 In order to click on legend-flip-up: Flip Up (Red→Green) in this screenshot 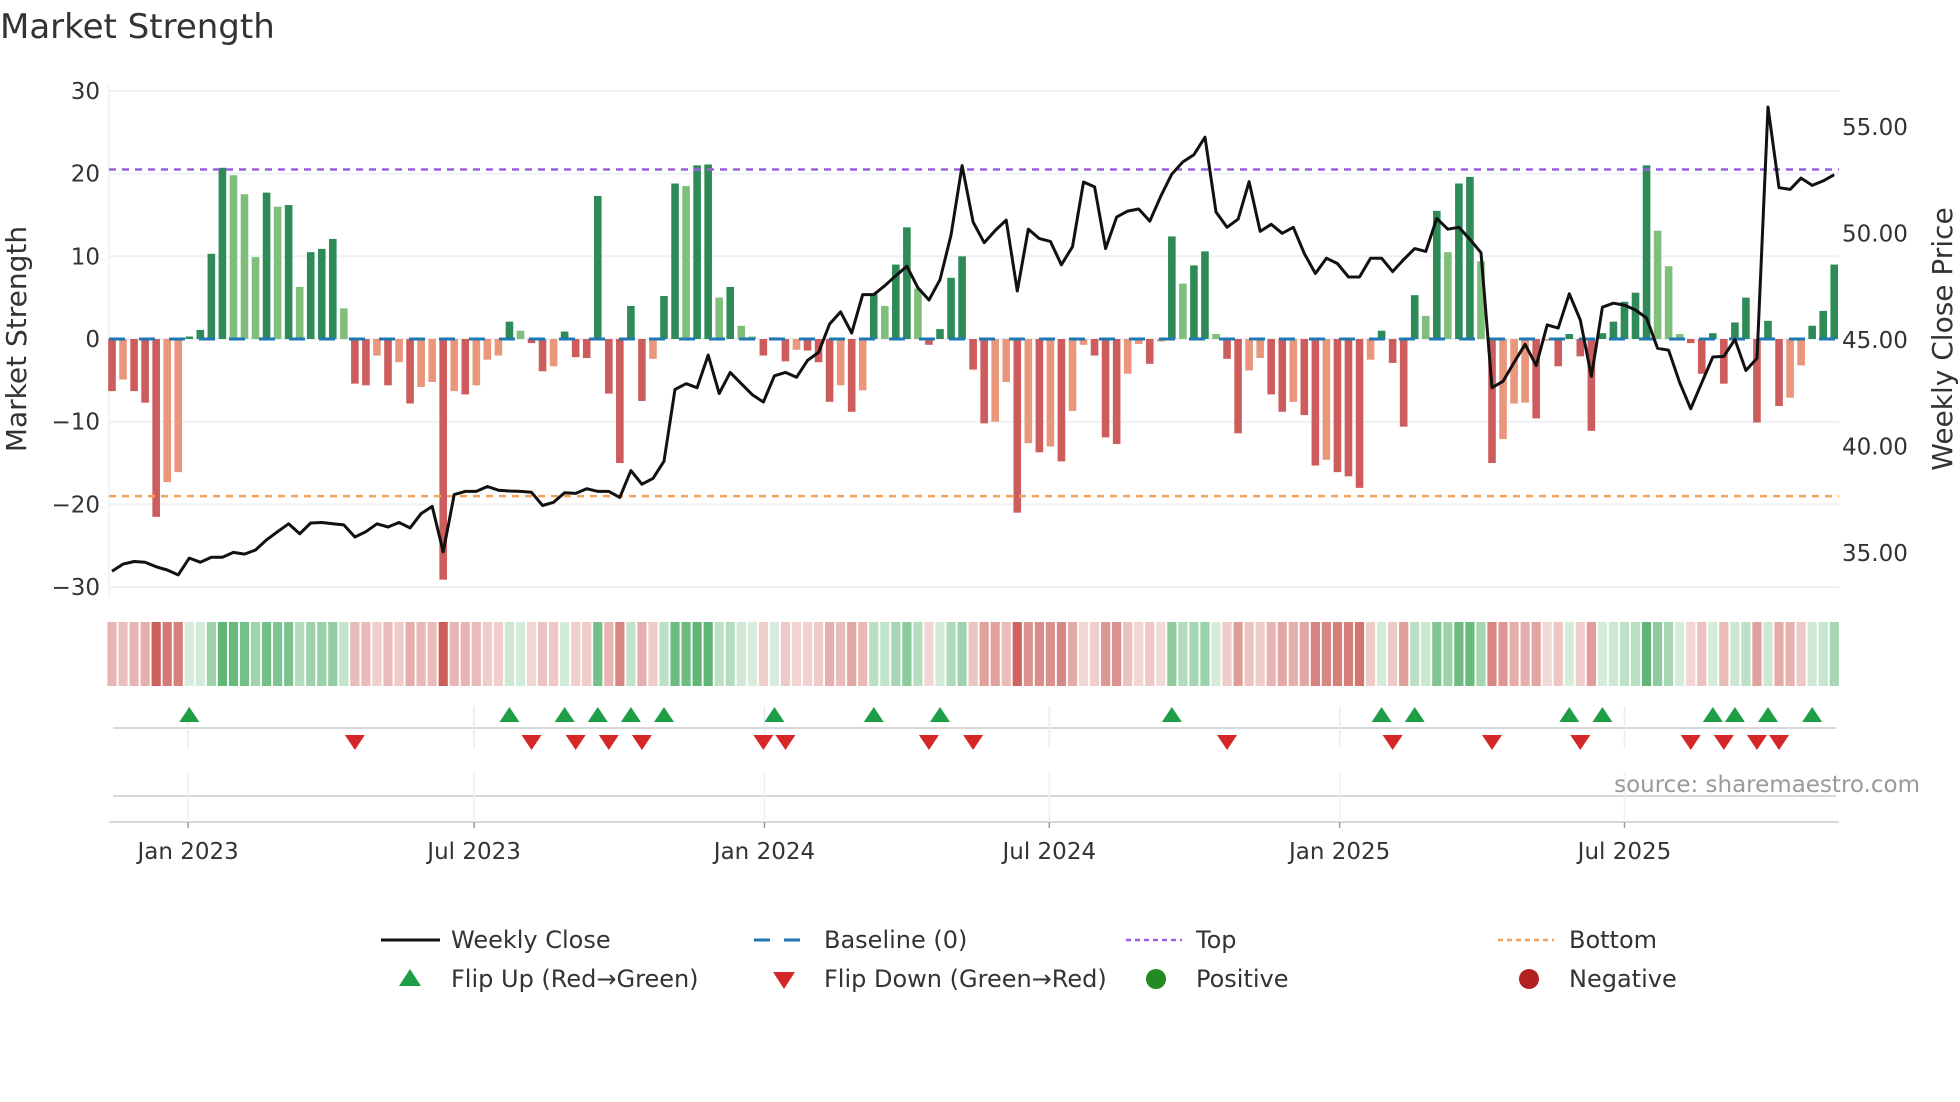, I will do `click(549, 979)`.